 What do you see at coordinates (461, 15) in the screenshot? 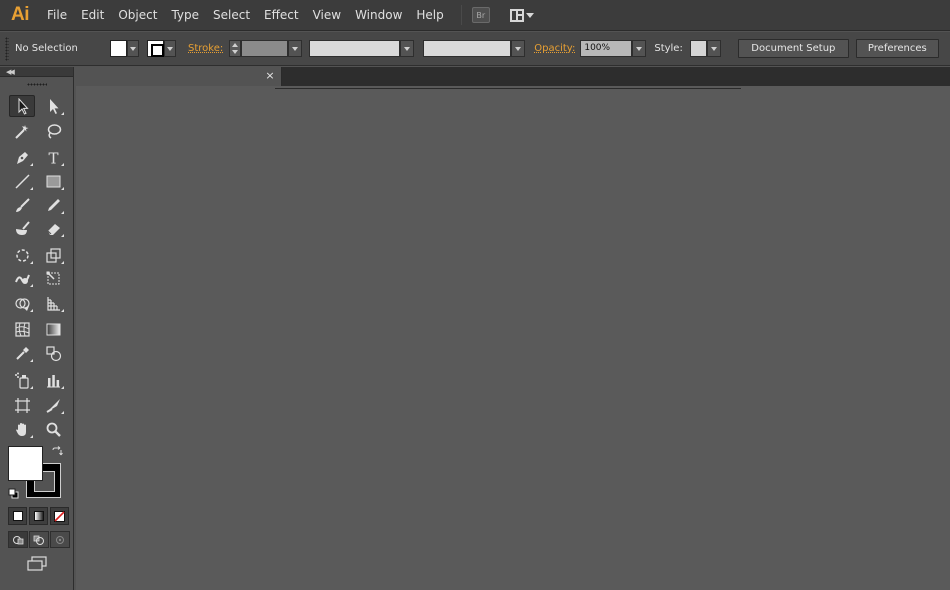
I see `menu-separator` at bounding box center [461, 15].